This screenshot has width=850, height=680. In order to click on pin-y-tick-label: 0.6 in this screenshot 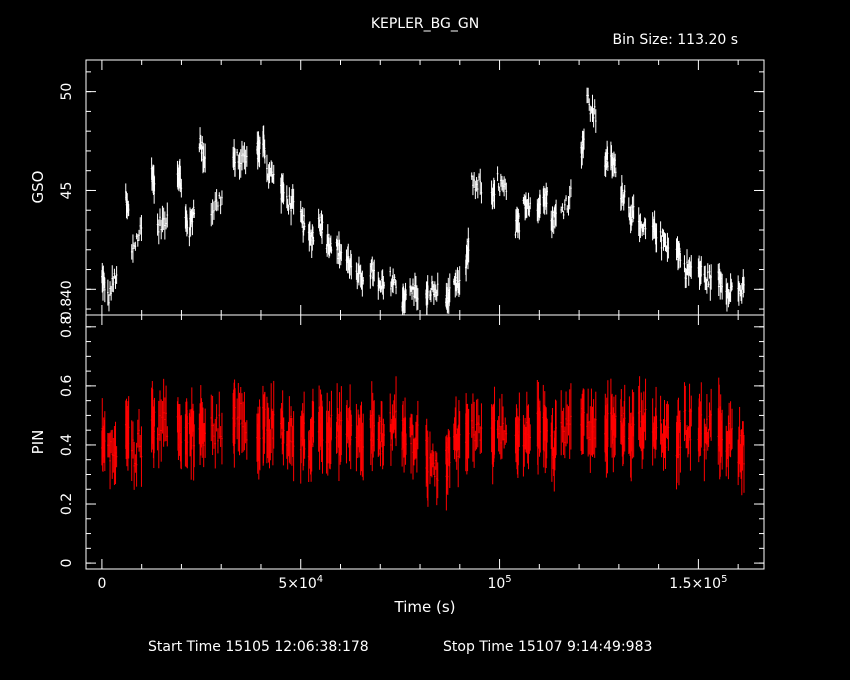, I will do `click(67, 386)`.